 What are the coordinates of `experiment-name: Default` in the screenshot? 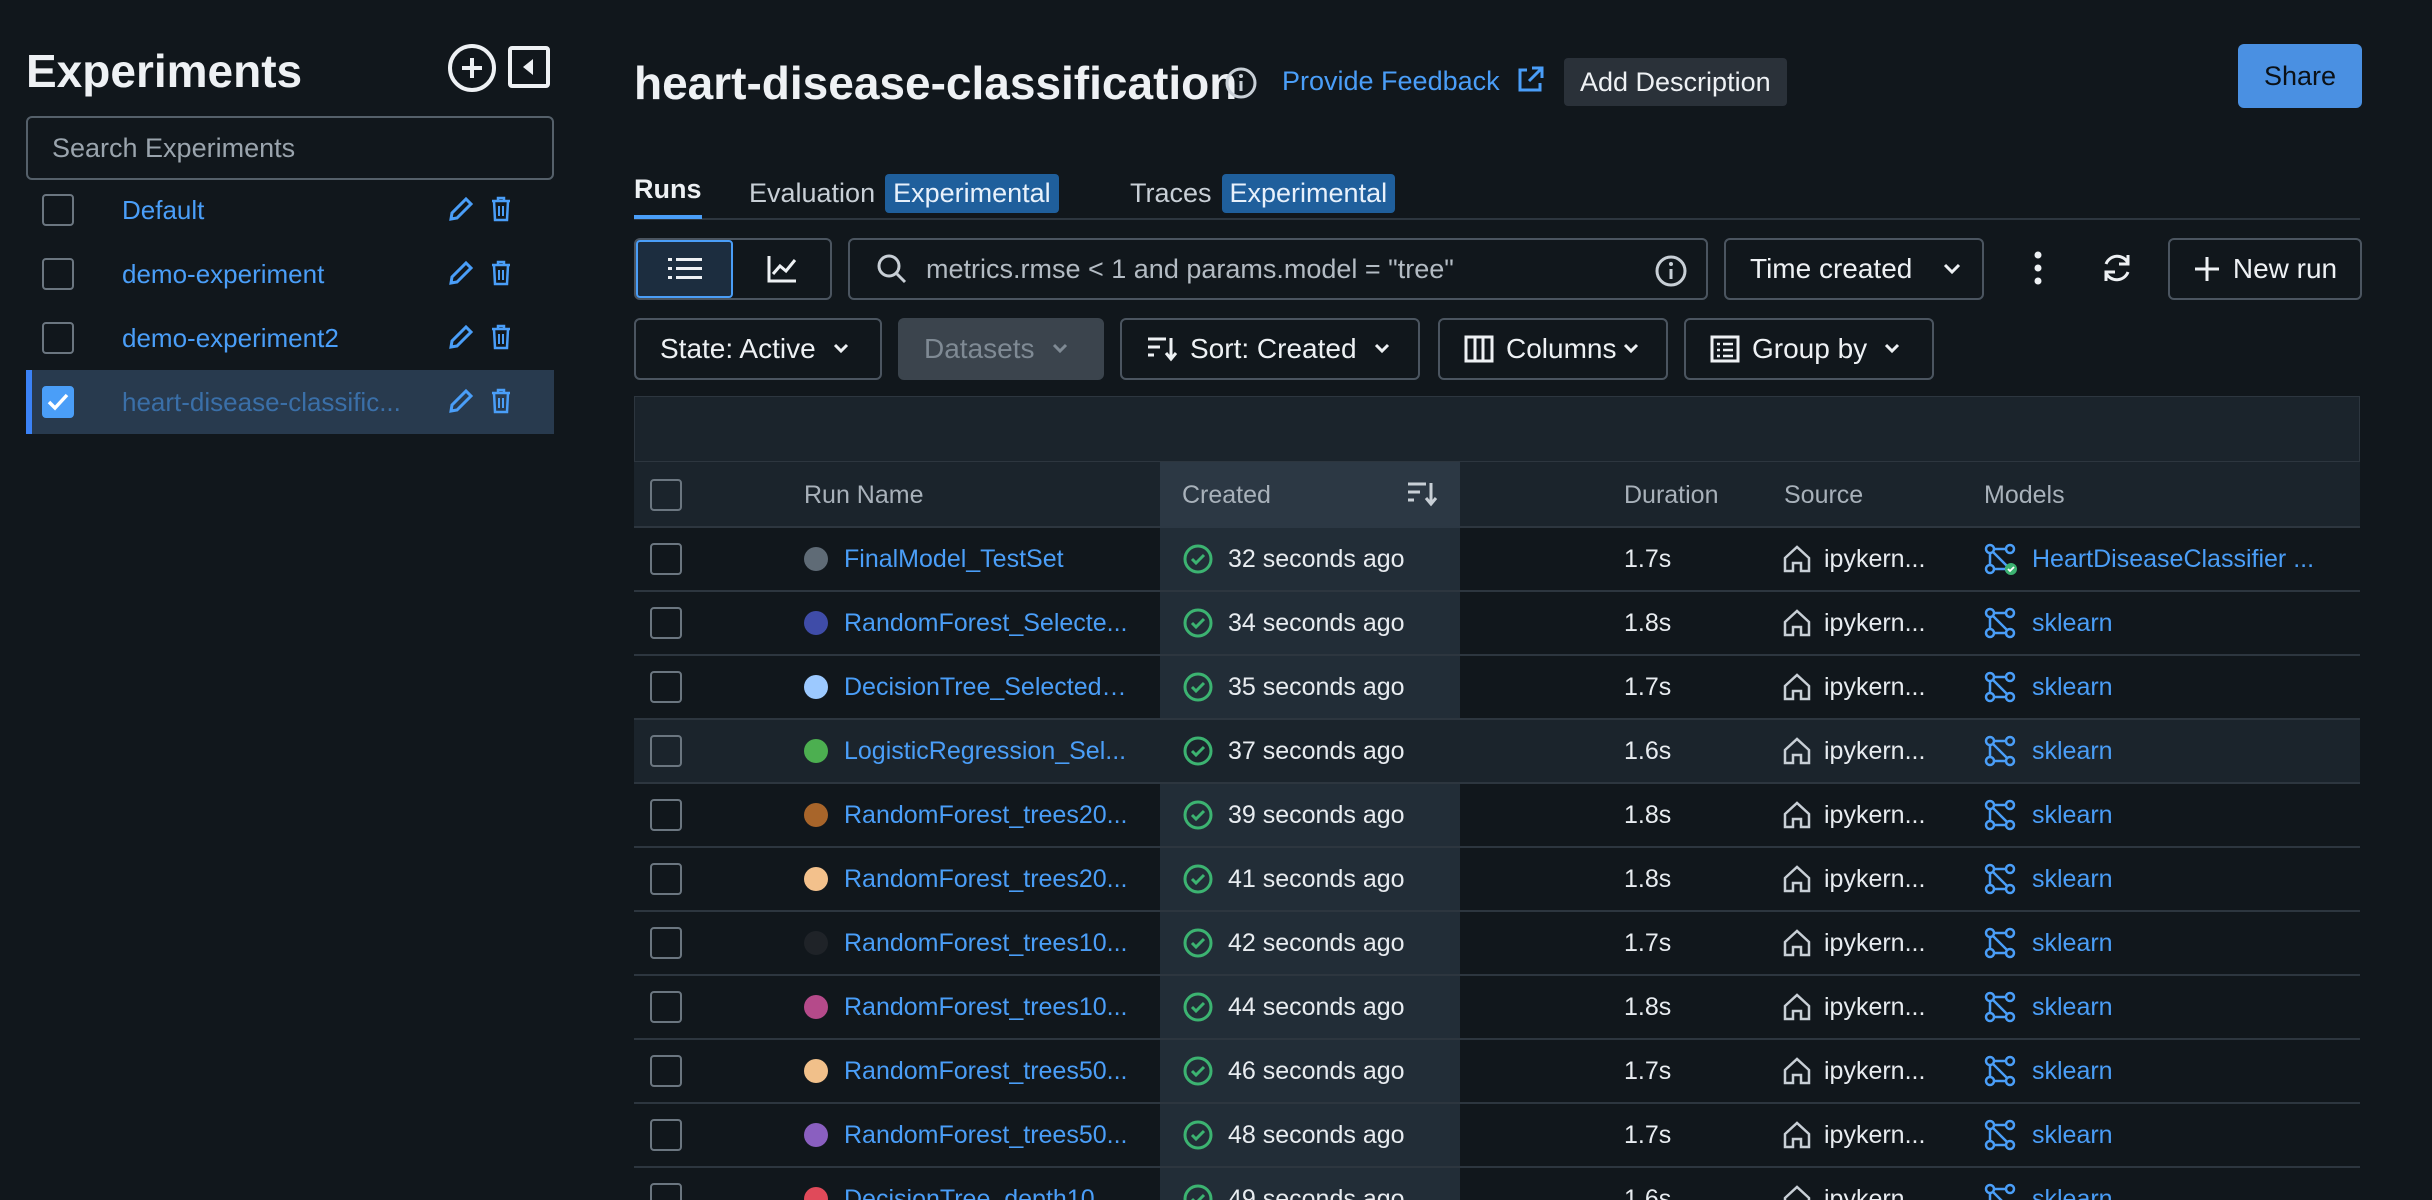 It's located at (272, 210).